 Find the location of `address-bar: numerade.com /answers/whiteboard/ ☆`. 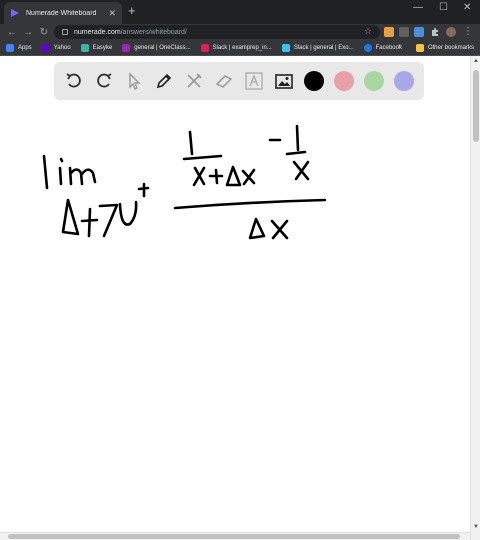

address-bar: numerade.com /answers/whiteboard/ ☆ is located at coordinates (217, 32).